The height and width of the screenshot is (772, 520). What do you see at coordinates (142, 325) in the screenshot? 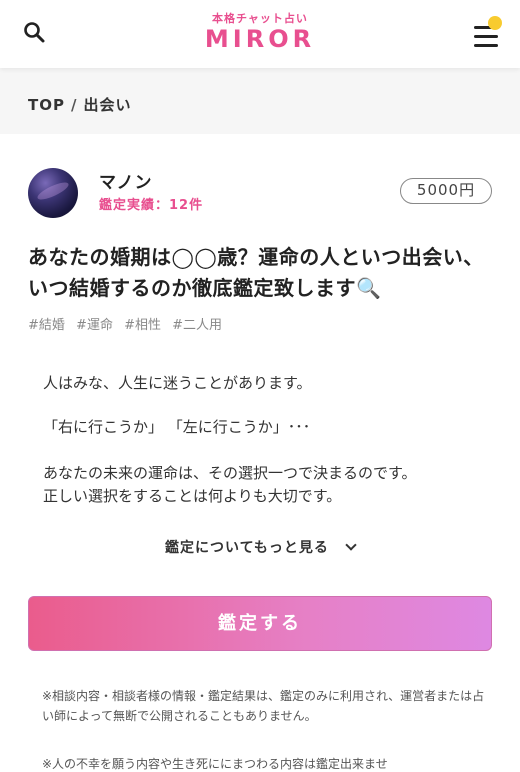
I see `tag-compatibility: #相性` at bounding box center [142, 325].